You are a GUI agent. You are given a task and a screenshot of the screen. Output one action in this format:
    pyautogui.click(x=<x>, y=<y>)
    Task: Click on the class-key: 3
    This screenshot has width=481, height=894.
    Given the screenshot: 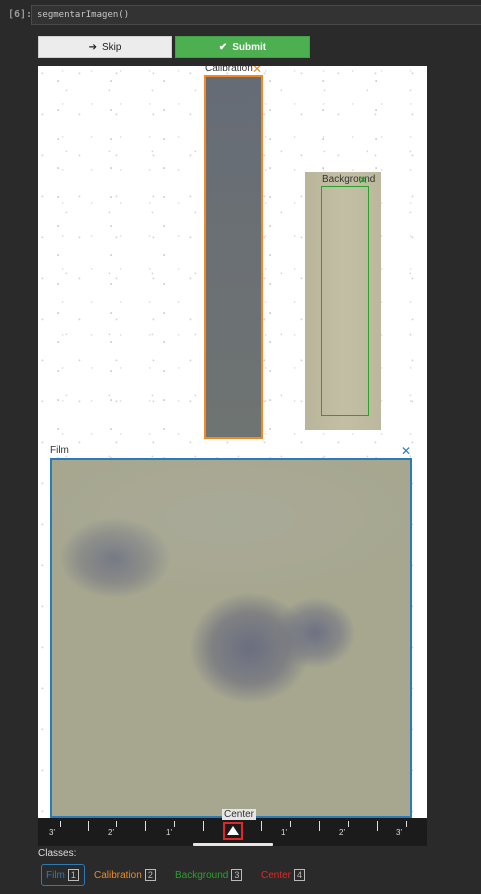 What is the action you would take?
    pyautogui.click(x=237, y=875)
    